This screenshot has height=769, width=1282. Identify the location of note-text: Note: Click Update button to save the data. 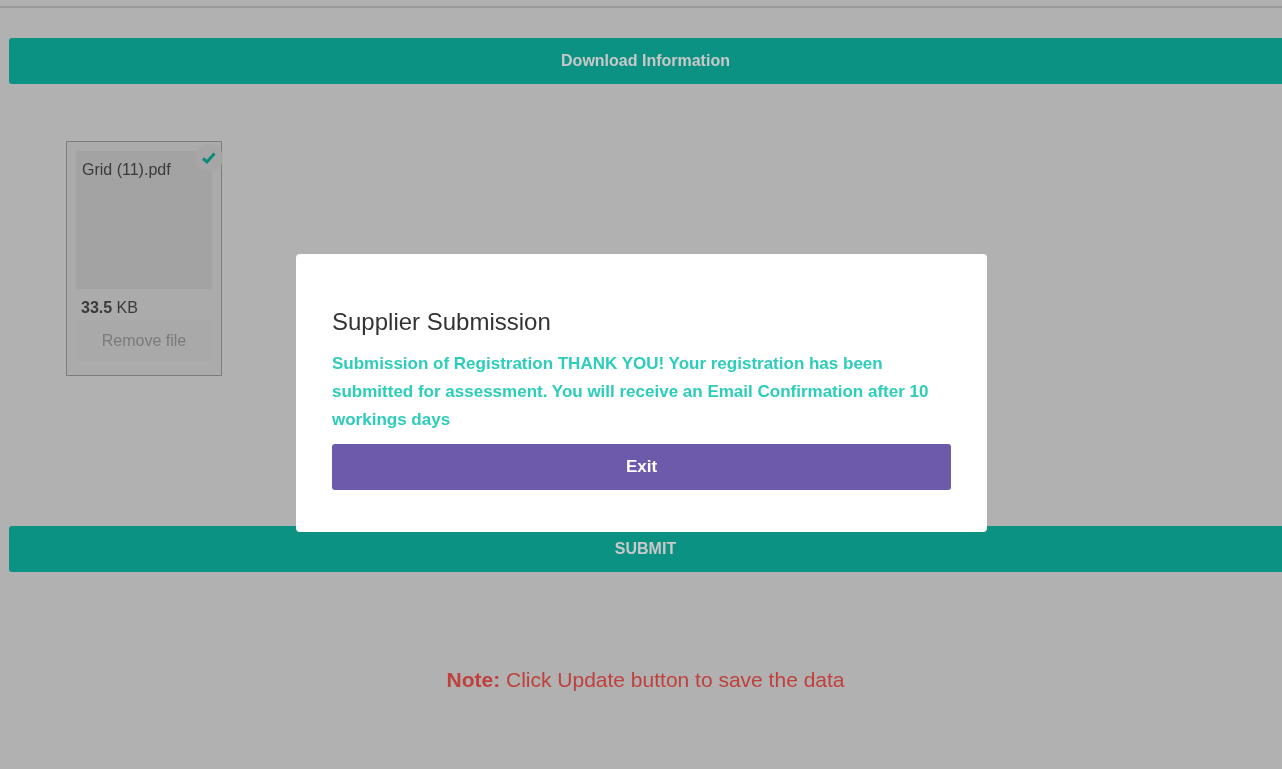
(645, 680).